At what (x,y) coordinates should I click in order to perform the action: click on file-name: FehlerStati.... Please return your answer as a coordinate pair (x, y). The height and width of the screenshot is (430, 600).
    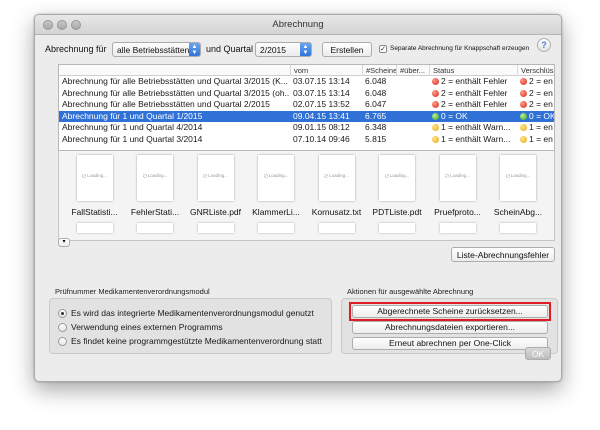
    Looking at the image, I should click on (155, 212).